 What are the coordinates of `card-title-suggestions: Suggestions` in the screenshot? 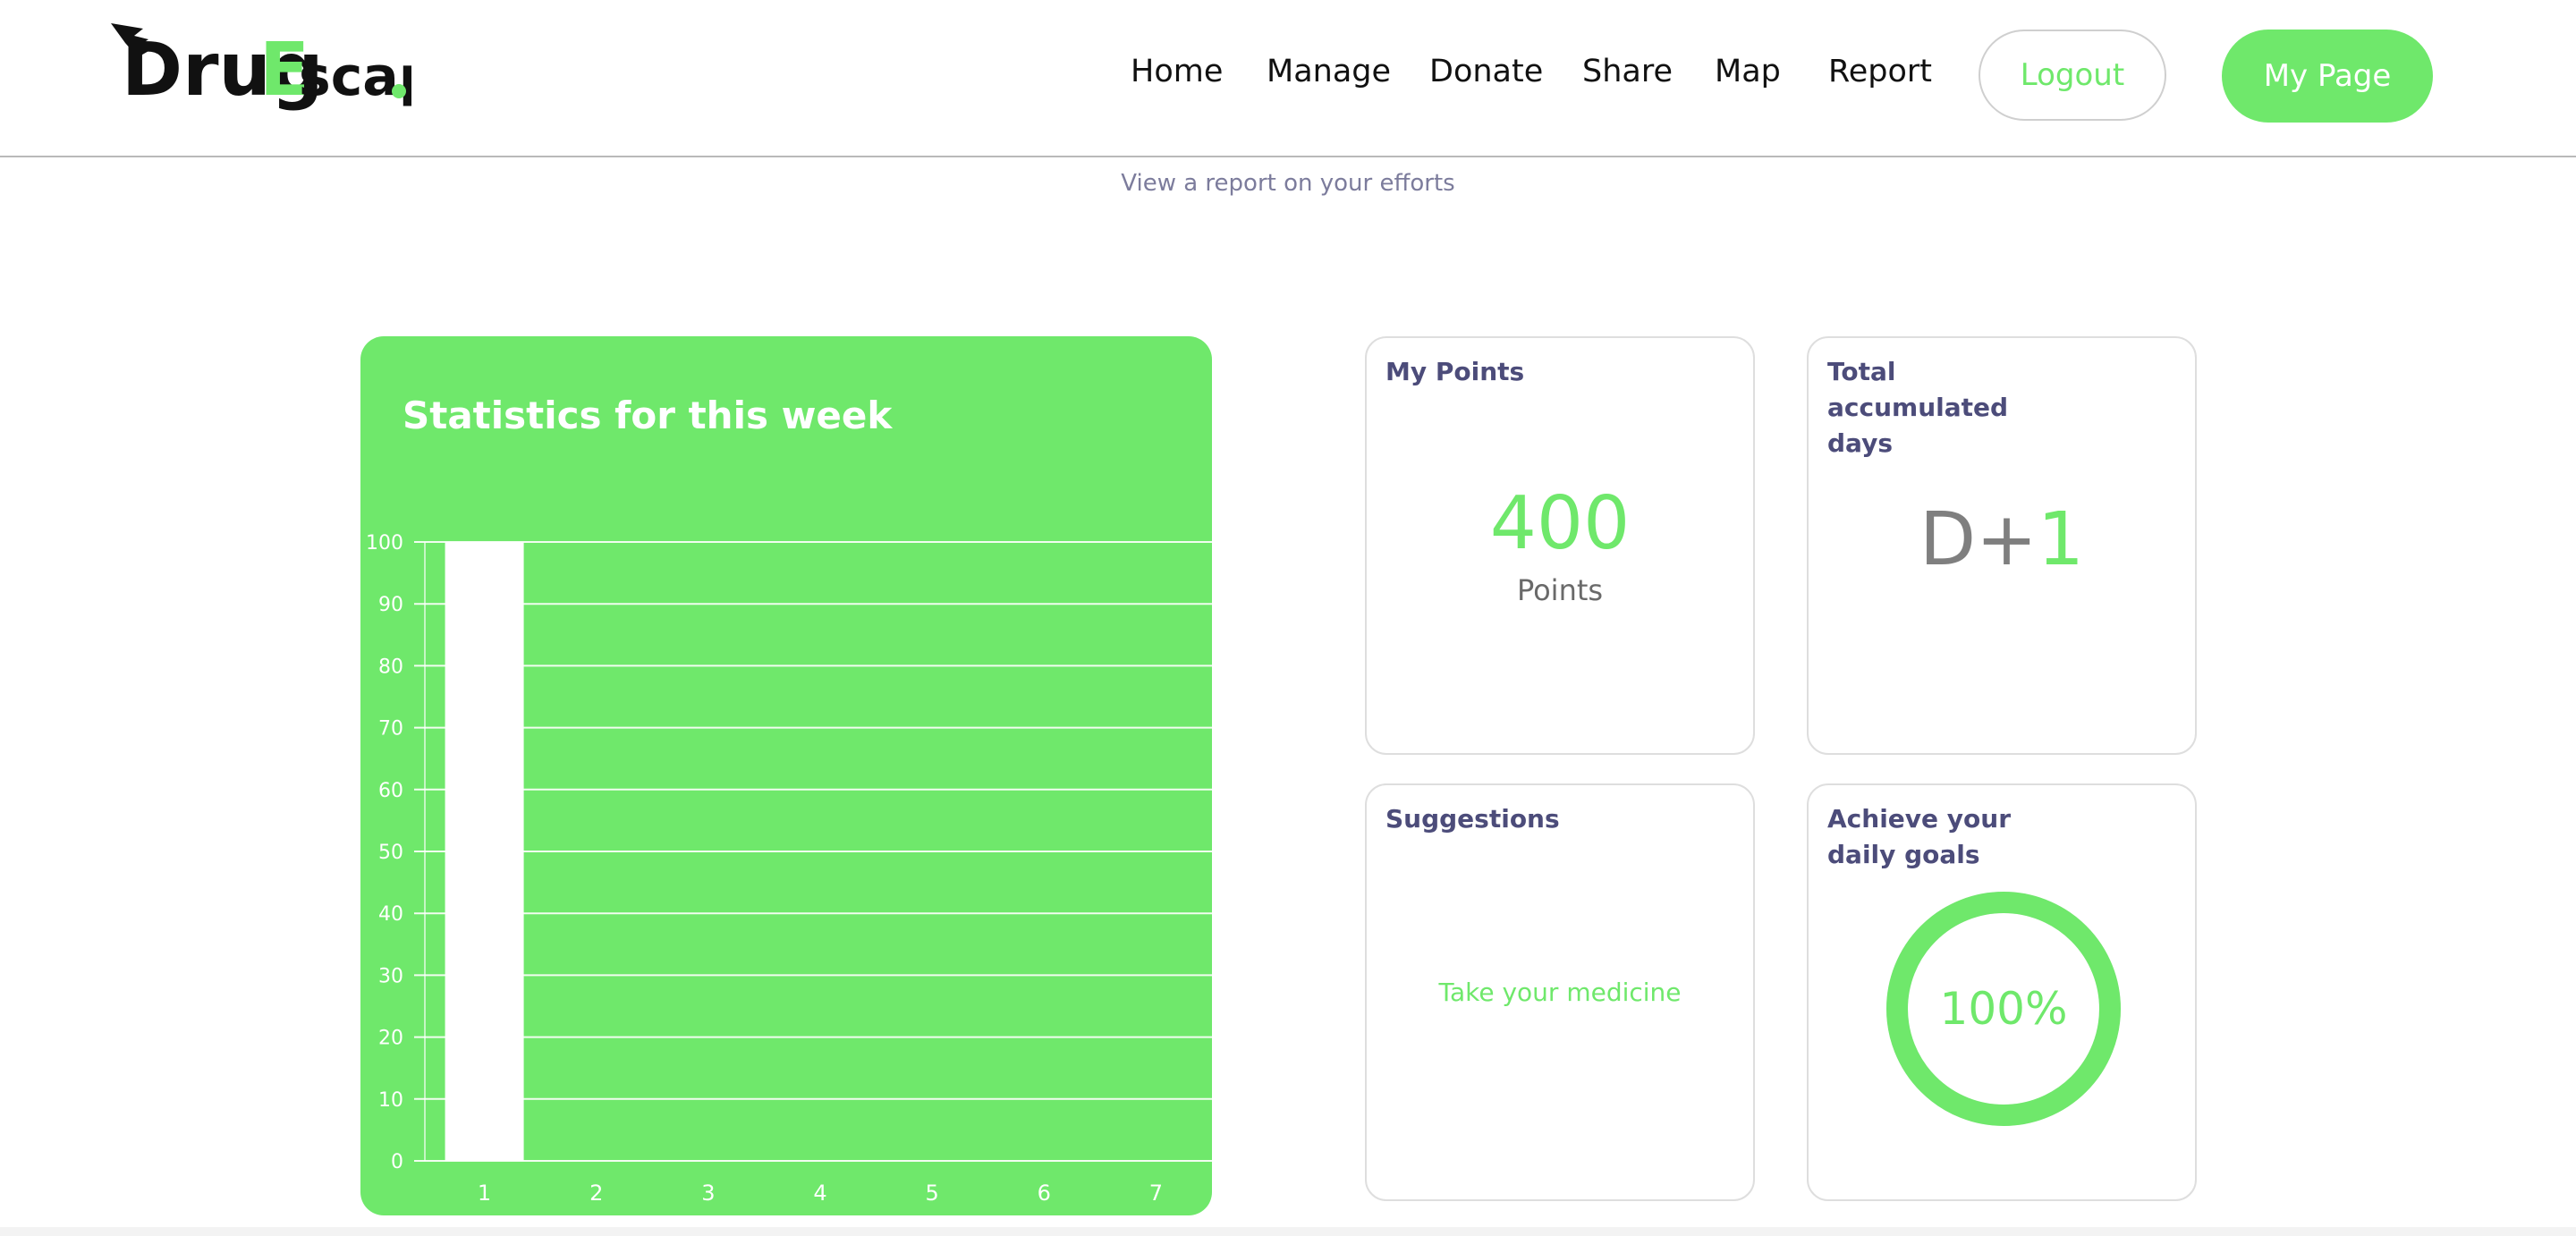 It's located at (1472, 819).